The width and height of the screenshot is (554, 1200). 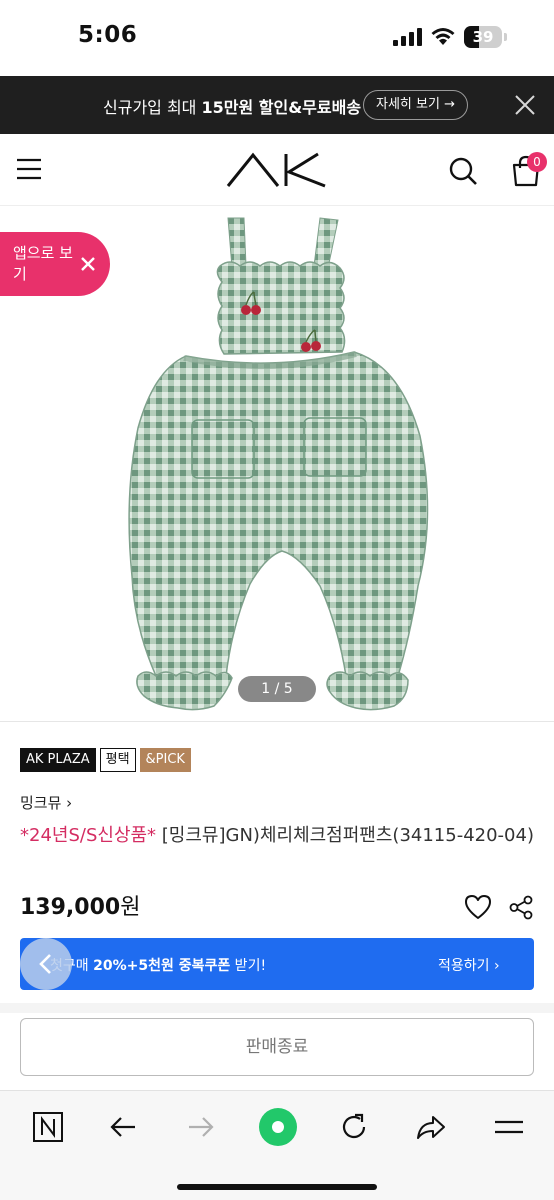 I want to click on title-highlight: *24년S/S신상품*, so click(x=88, y=835).